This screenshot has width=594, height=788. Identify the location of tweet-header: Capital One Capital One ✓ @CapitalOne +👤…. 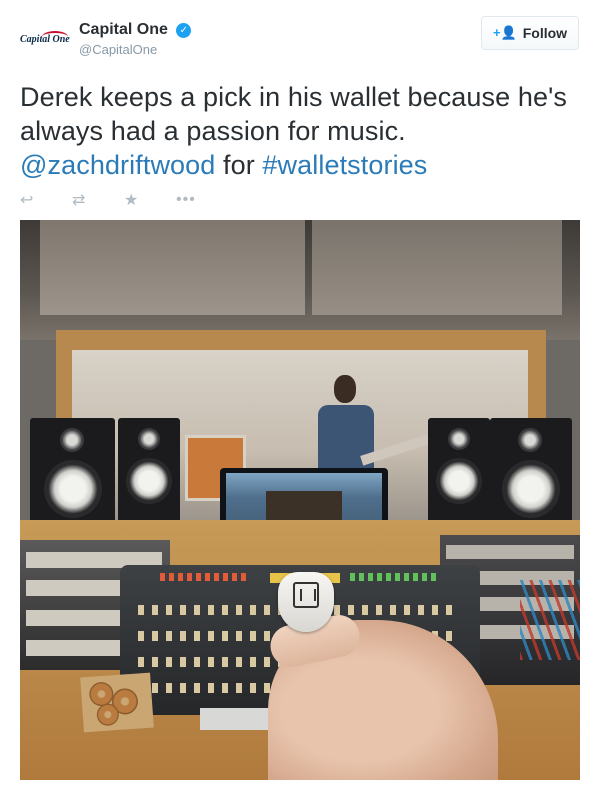
(297, 35).